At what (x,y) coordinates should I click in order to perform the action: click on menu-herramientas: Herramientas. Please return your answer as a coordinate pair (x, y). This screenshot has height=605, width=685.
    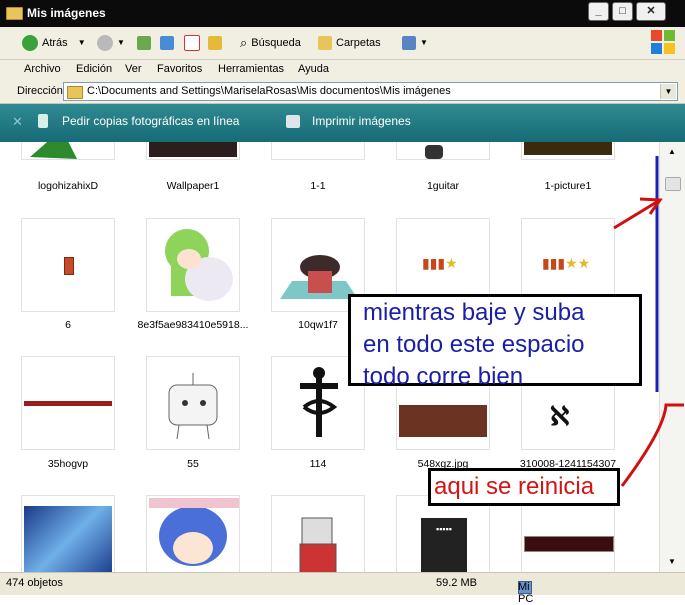
    Looking at the image, I should click on (251, 69).